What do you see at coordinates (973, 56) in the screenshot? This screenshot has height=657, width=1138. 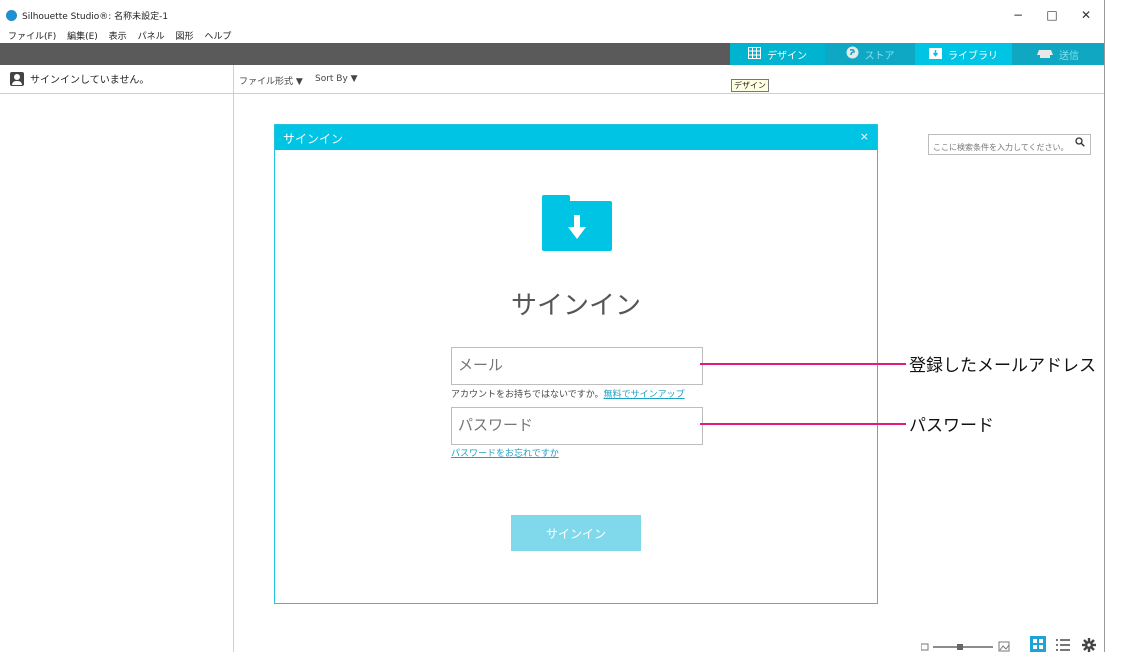 I see `tab-library-label: ライブラリ` at bounding box center [973, 56].